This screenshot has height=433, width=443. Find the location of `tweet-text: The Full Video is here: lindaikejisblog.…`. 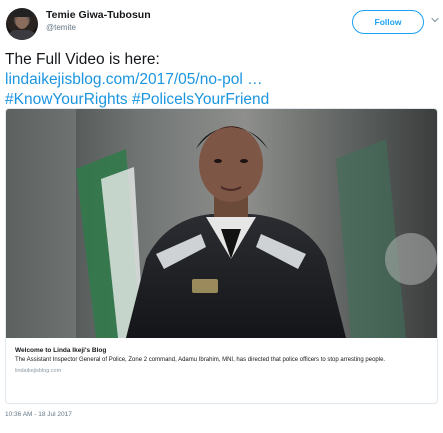

tweet-text: The Full Video is here: lindaikejisblog.… is located at coordinates (223, 80).